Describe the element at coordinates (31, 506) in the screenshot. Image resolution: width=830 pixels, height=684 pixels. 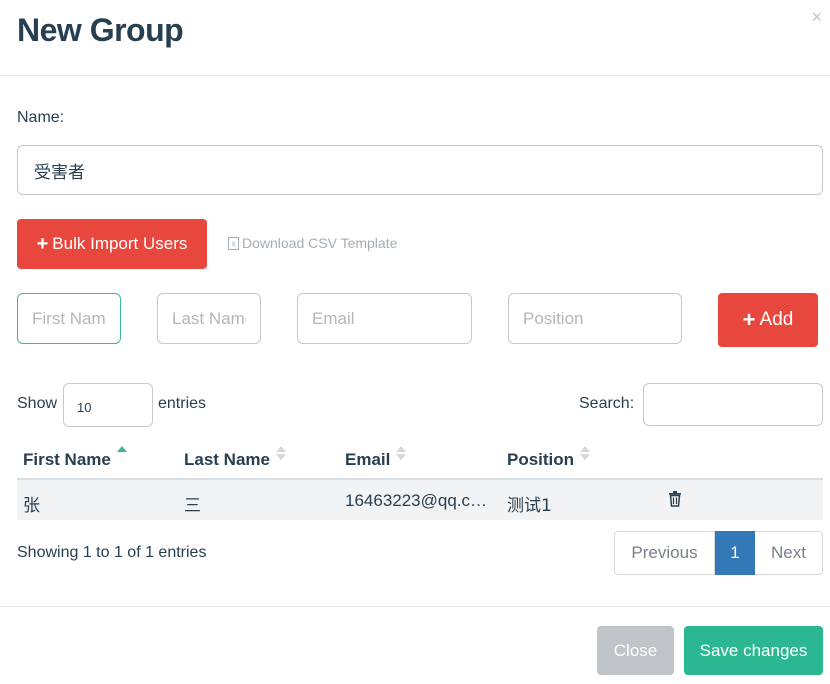
I see `cell-first-name: 张` at that location.